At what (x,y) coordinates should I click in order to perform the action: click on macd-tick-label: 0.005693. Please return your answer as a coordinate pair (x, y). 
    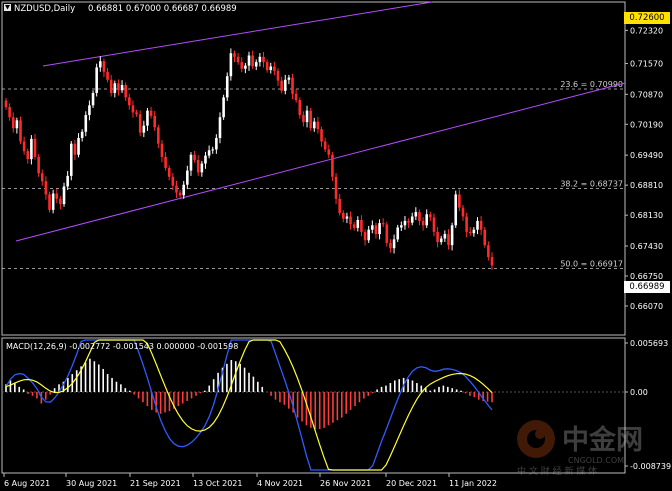
    Looking at the image, I should click on (649, 343).